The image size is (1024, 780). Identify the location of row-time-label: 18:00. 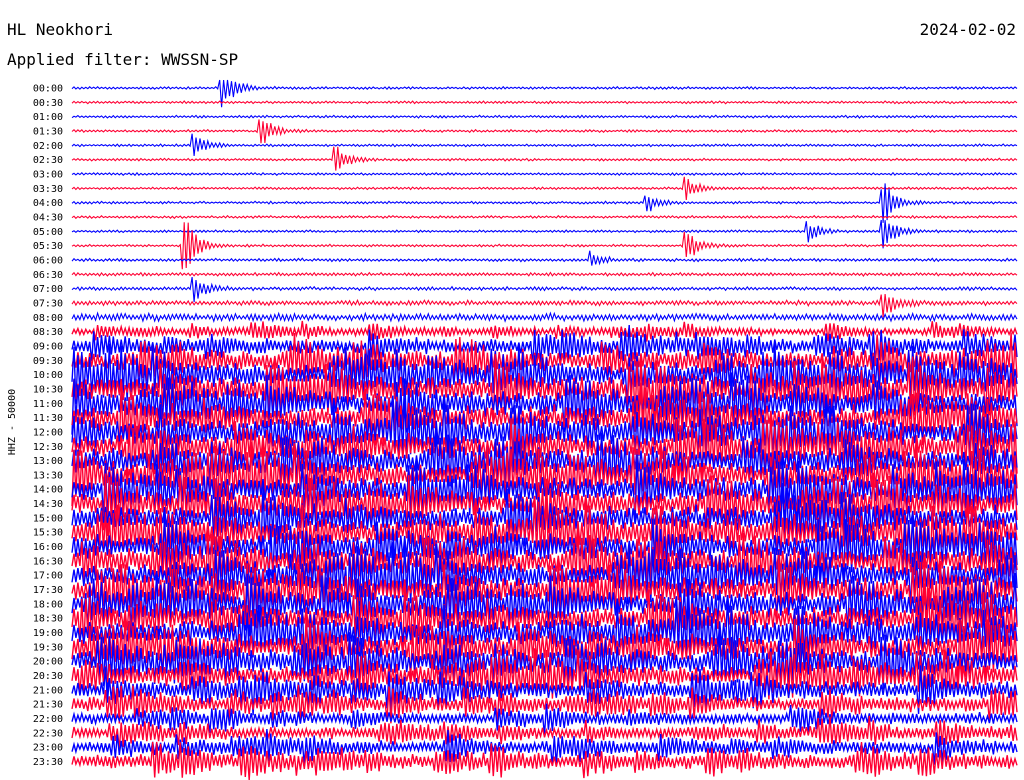
(48, 604).